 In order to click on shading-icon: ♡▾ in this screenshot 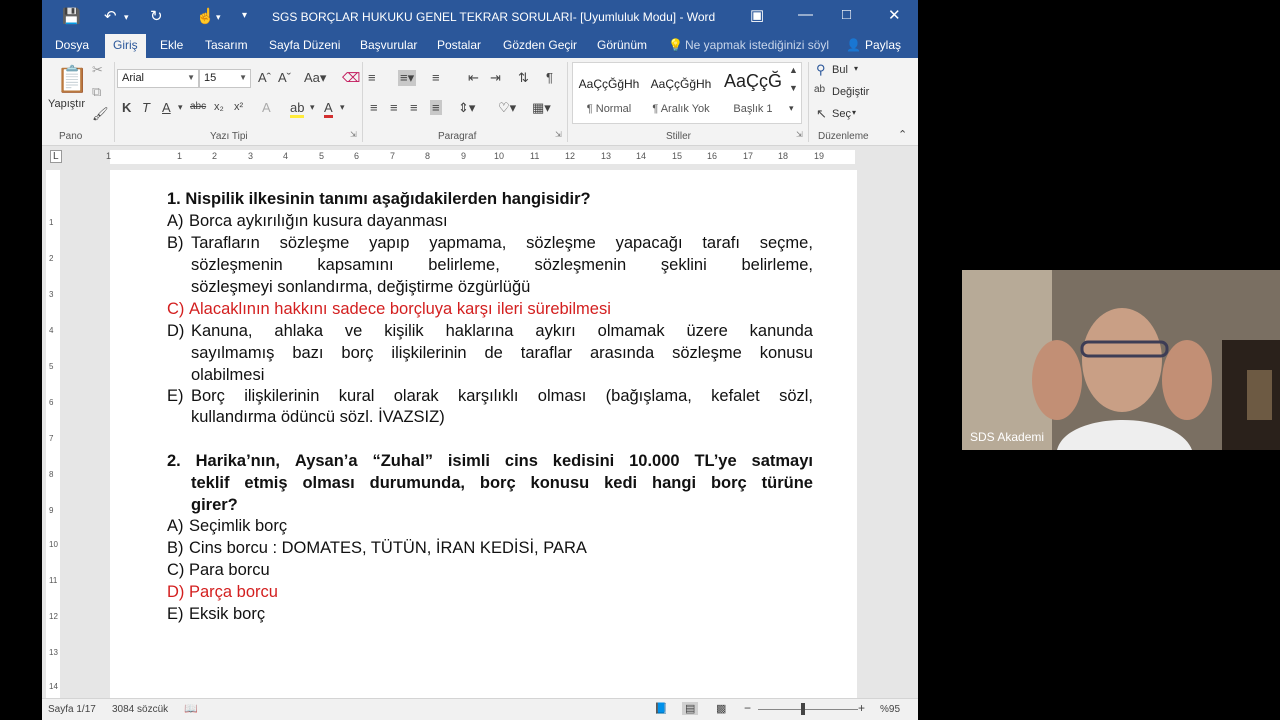, I will do `click(507, 108)`.